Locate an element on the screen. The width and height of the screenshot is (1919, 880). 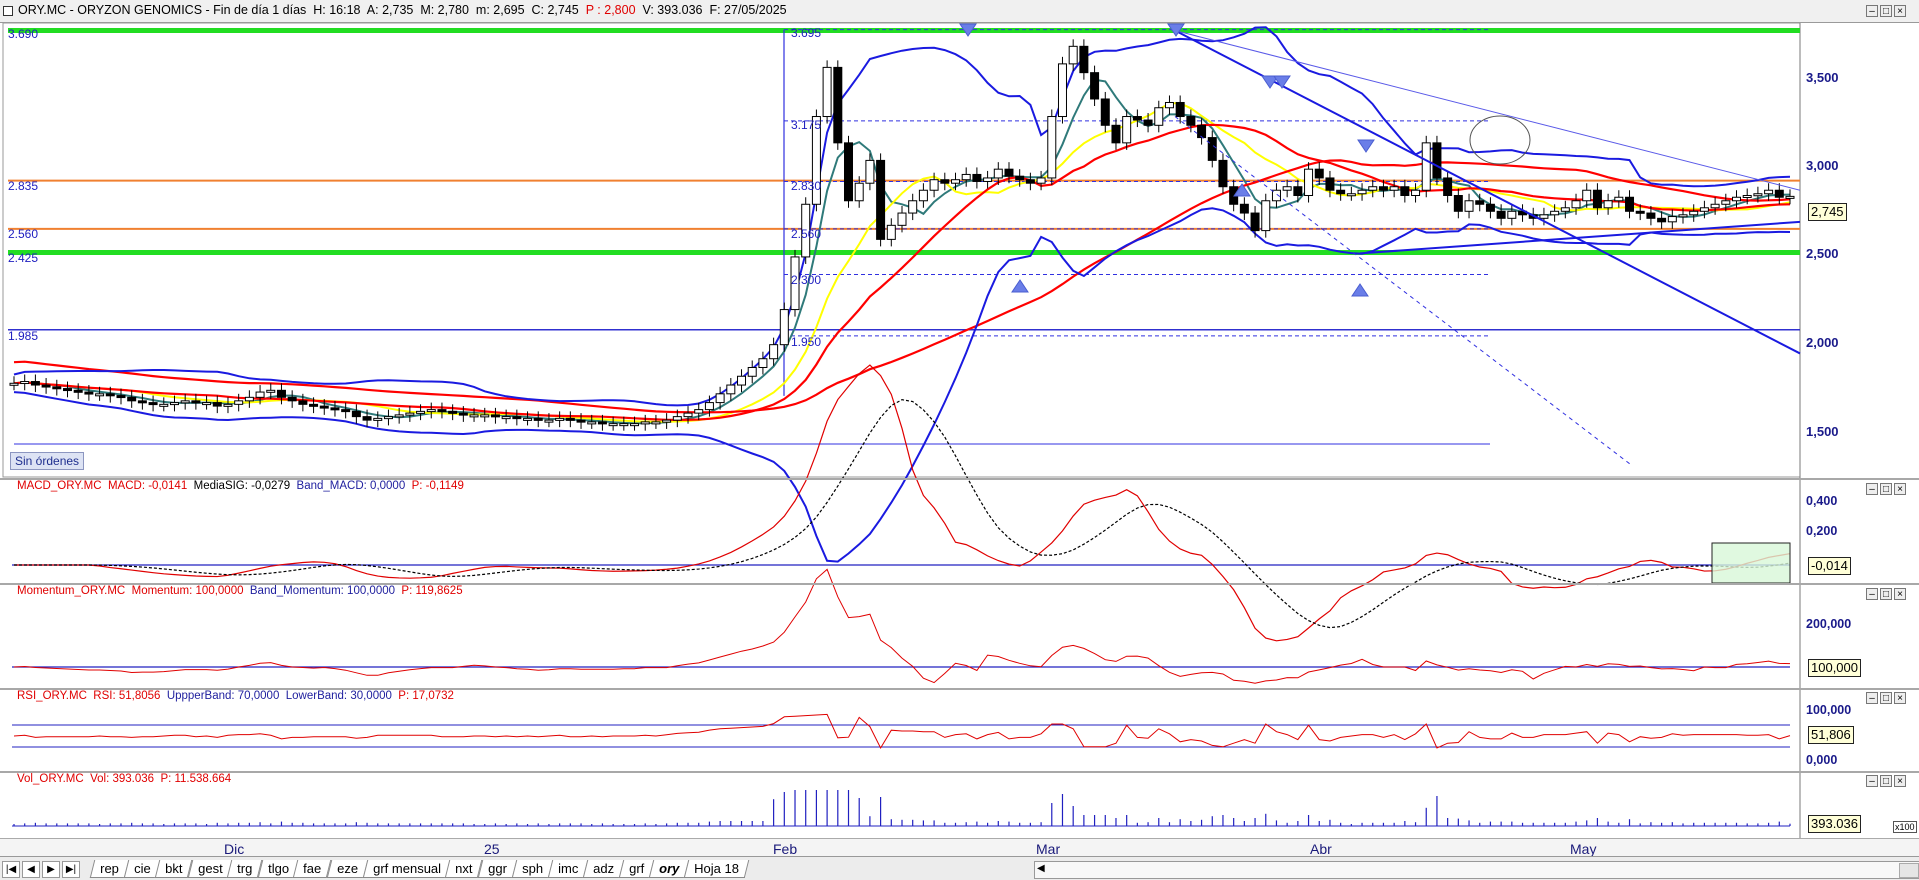
macd-zoom-box is located at coordinates (1751, 563).